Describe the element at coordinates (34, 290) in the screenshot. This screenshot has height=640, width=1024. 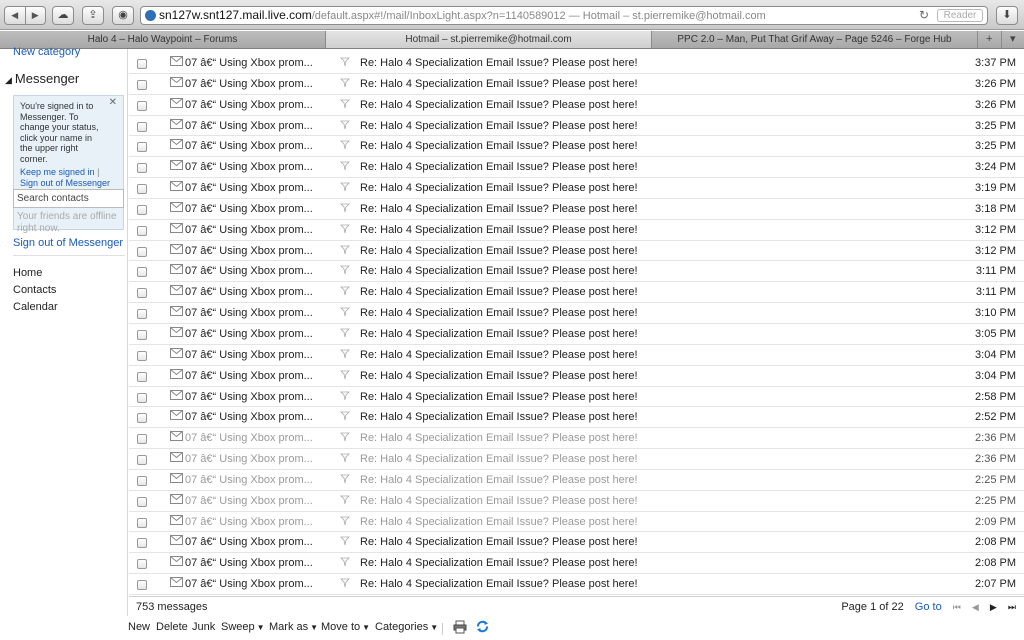
I see `nav-contacts: Contacts` at that location.